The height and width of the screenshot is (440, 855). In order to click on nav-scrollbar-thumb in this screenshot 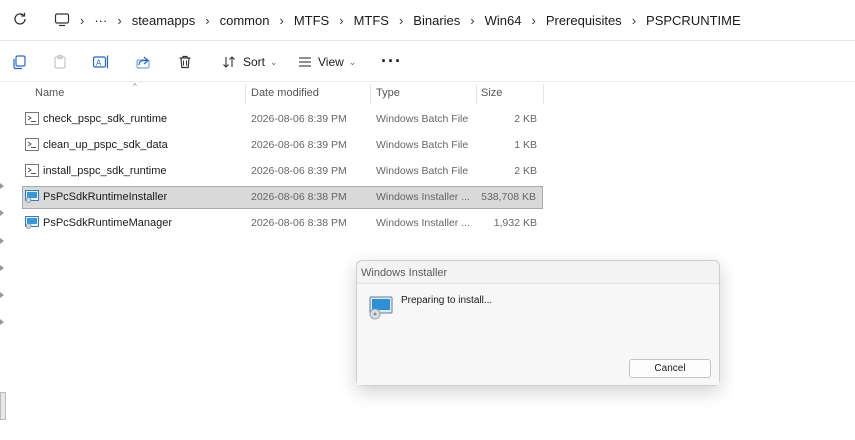, I will do `click(3, 406)`.